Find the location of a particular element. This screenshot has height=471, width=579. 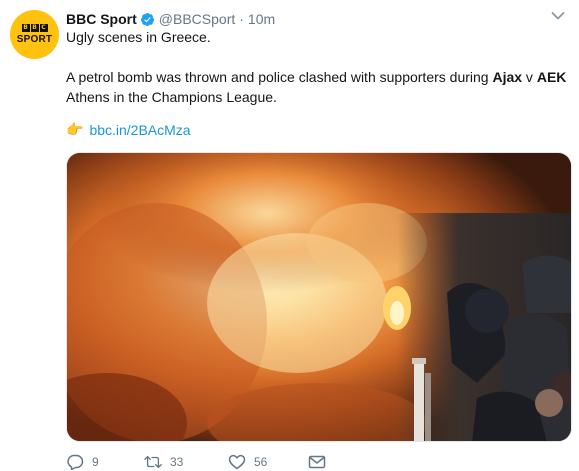

like-count: 56 is located at coordinates (261, 462).